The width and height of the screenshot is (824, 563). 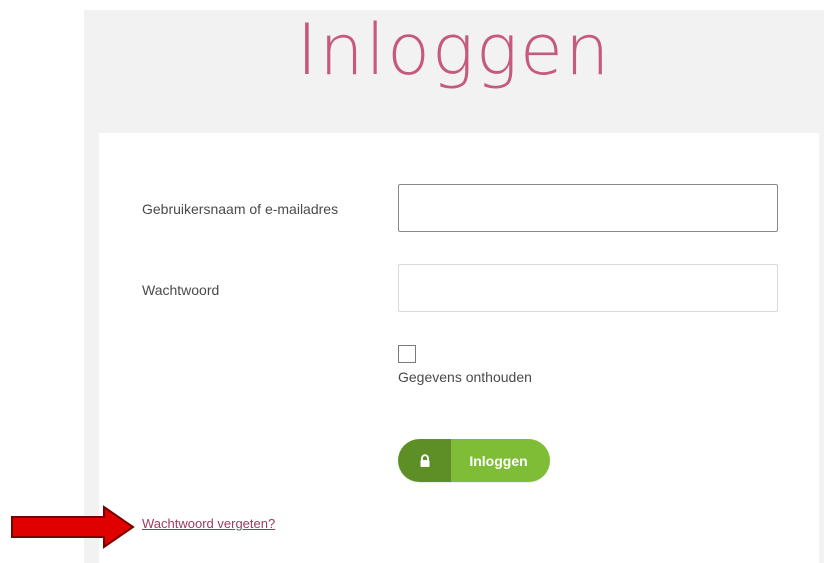 What do you see at coordinates (588, 288) in the screenshot?
I see `password-input` at bounding box center [588, 288].